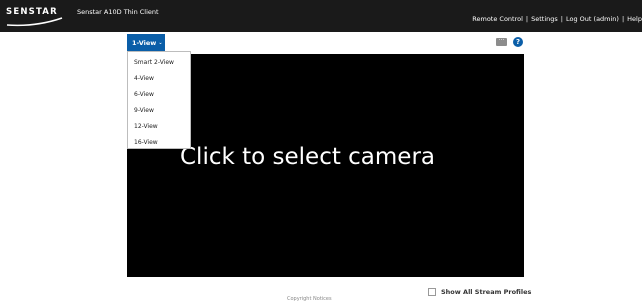 The width and height of the screenshot is (642, 306). I want to click on copyright-notices-link: Copyright Notices, so click(309, 299).